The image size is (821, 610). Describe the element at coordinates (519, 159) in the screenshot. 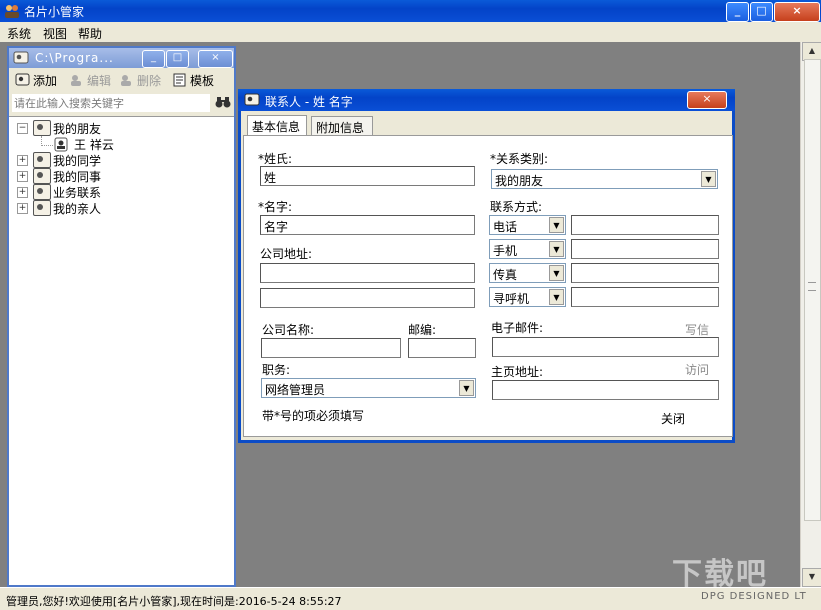

I see `category-label: *关系类别:` at that location.